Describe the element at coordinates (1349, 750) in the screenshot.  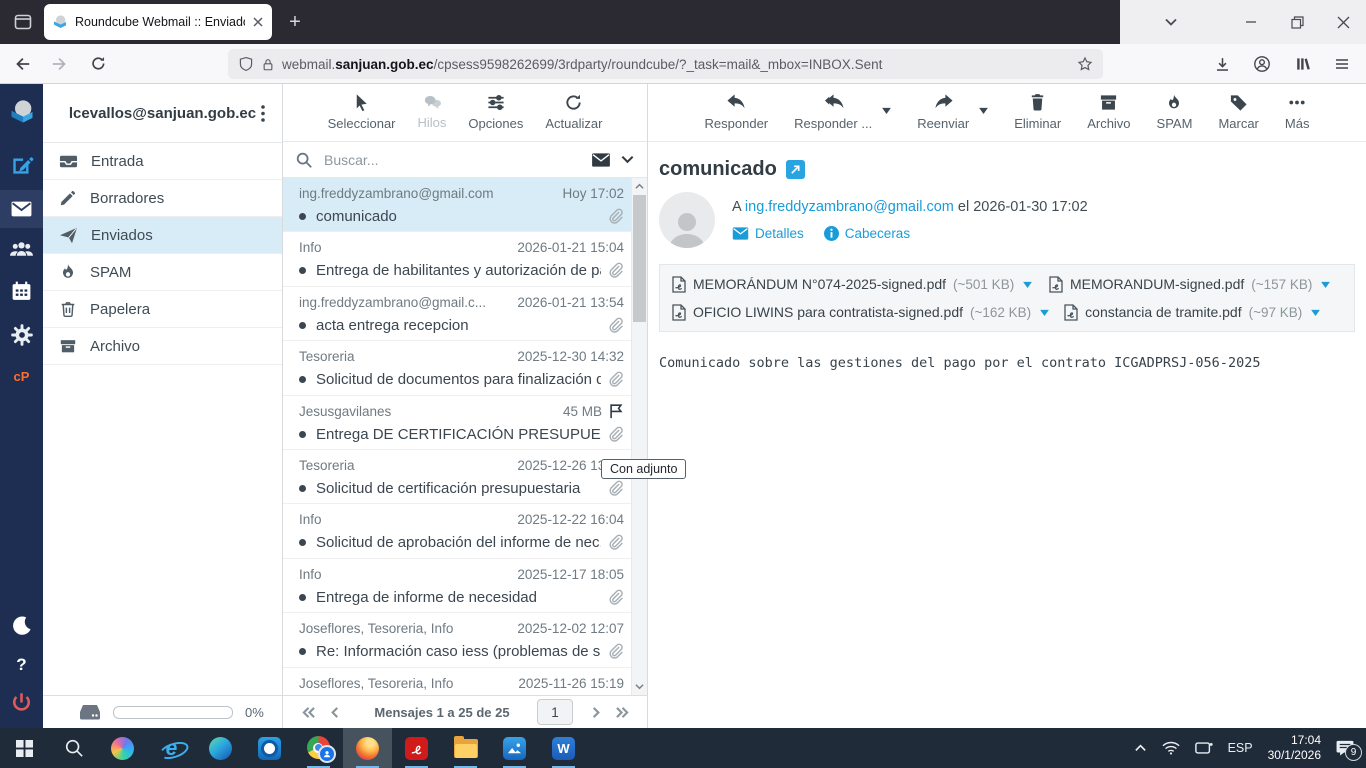
I see `notification-center-button: 9` at that location.